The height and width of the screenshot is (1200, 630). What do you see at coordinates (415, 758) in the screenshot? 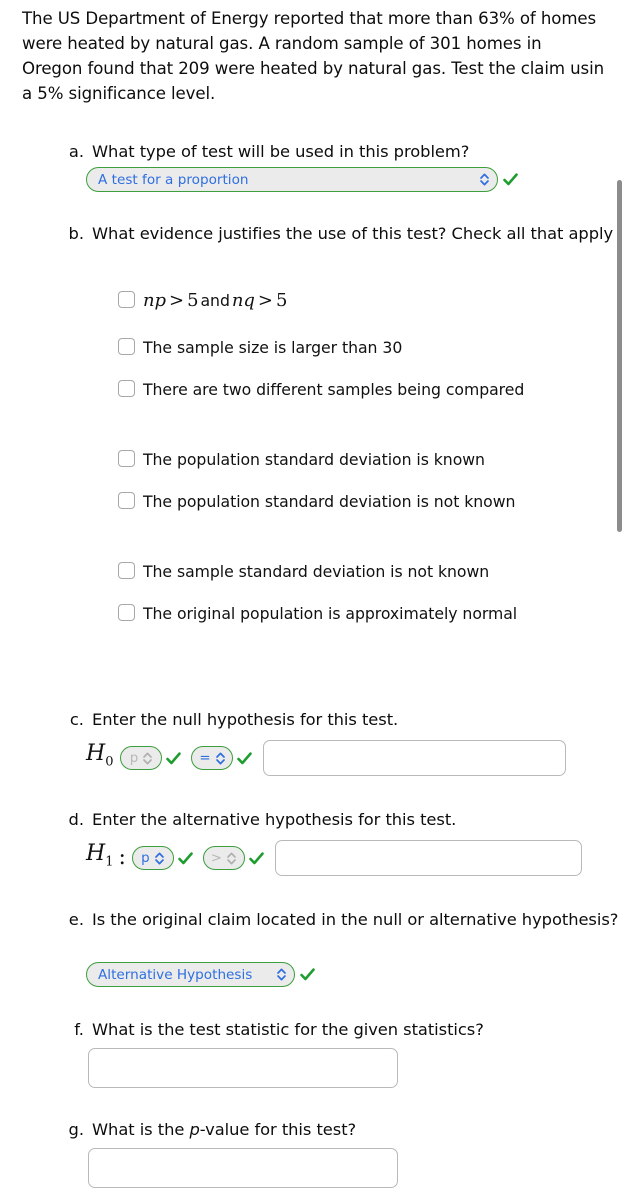
I see `null-hypothesis-value-input` at bounding box center [415, 758].